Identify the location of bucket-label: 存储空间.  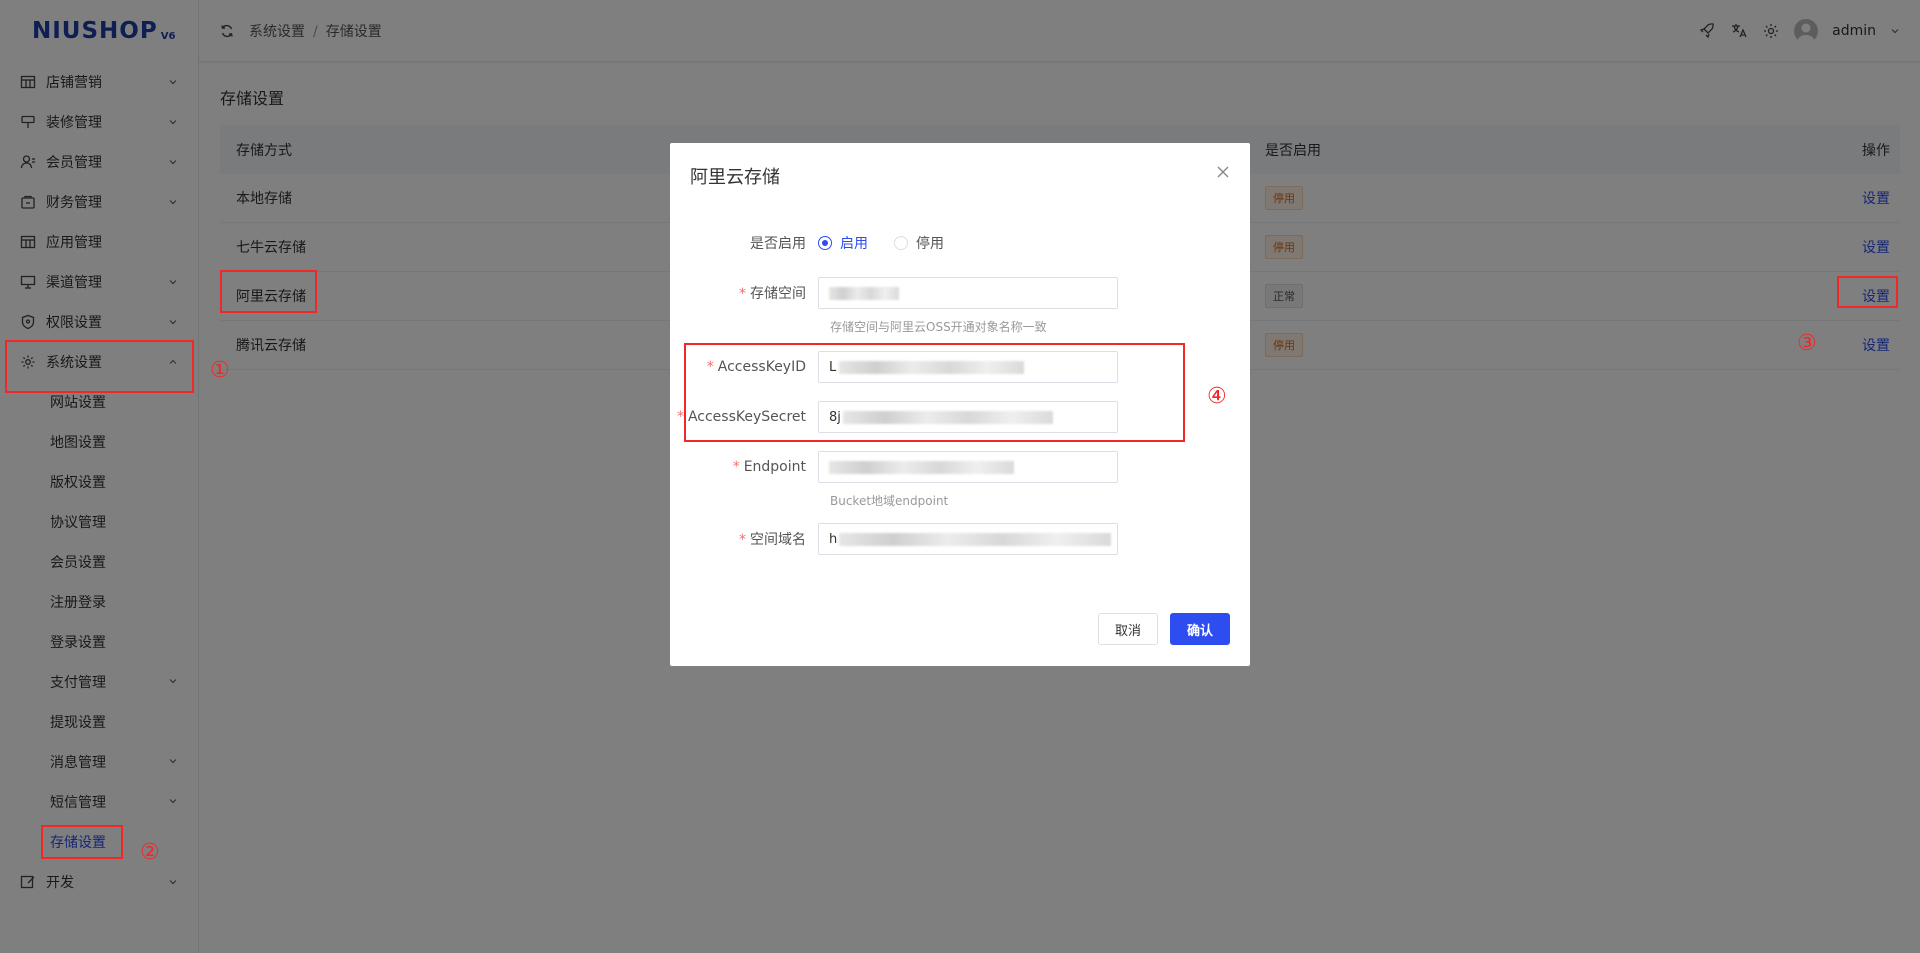
(778, 294).